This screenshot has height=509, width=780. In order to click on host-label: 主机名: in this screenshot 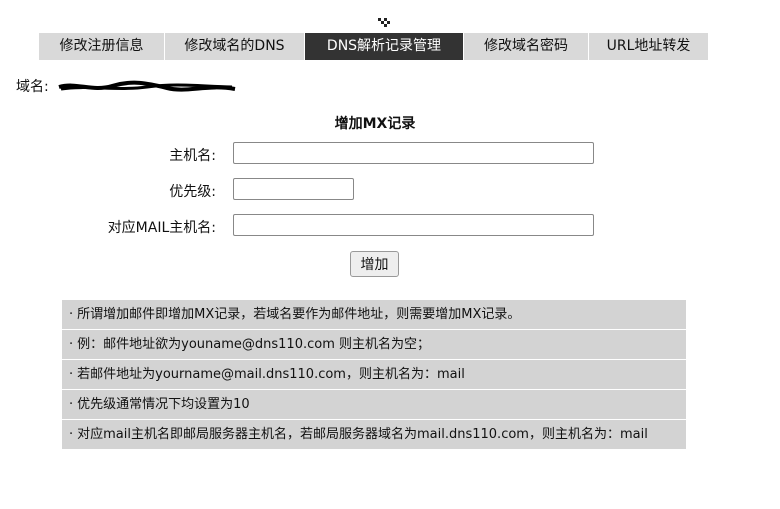, I will do `click(192, 156)`.